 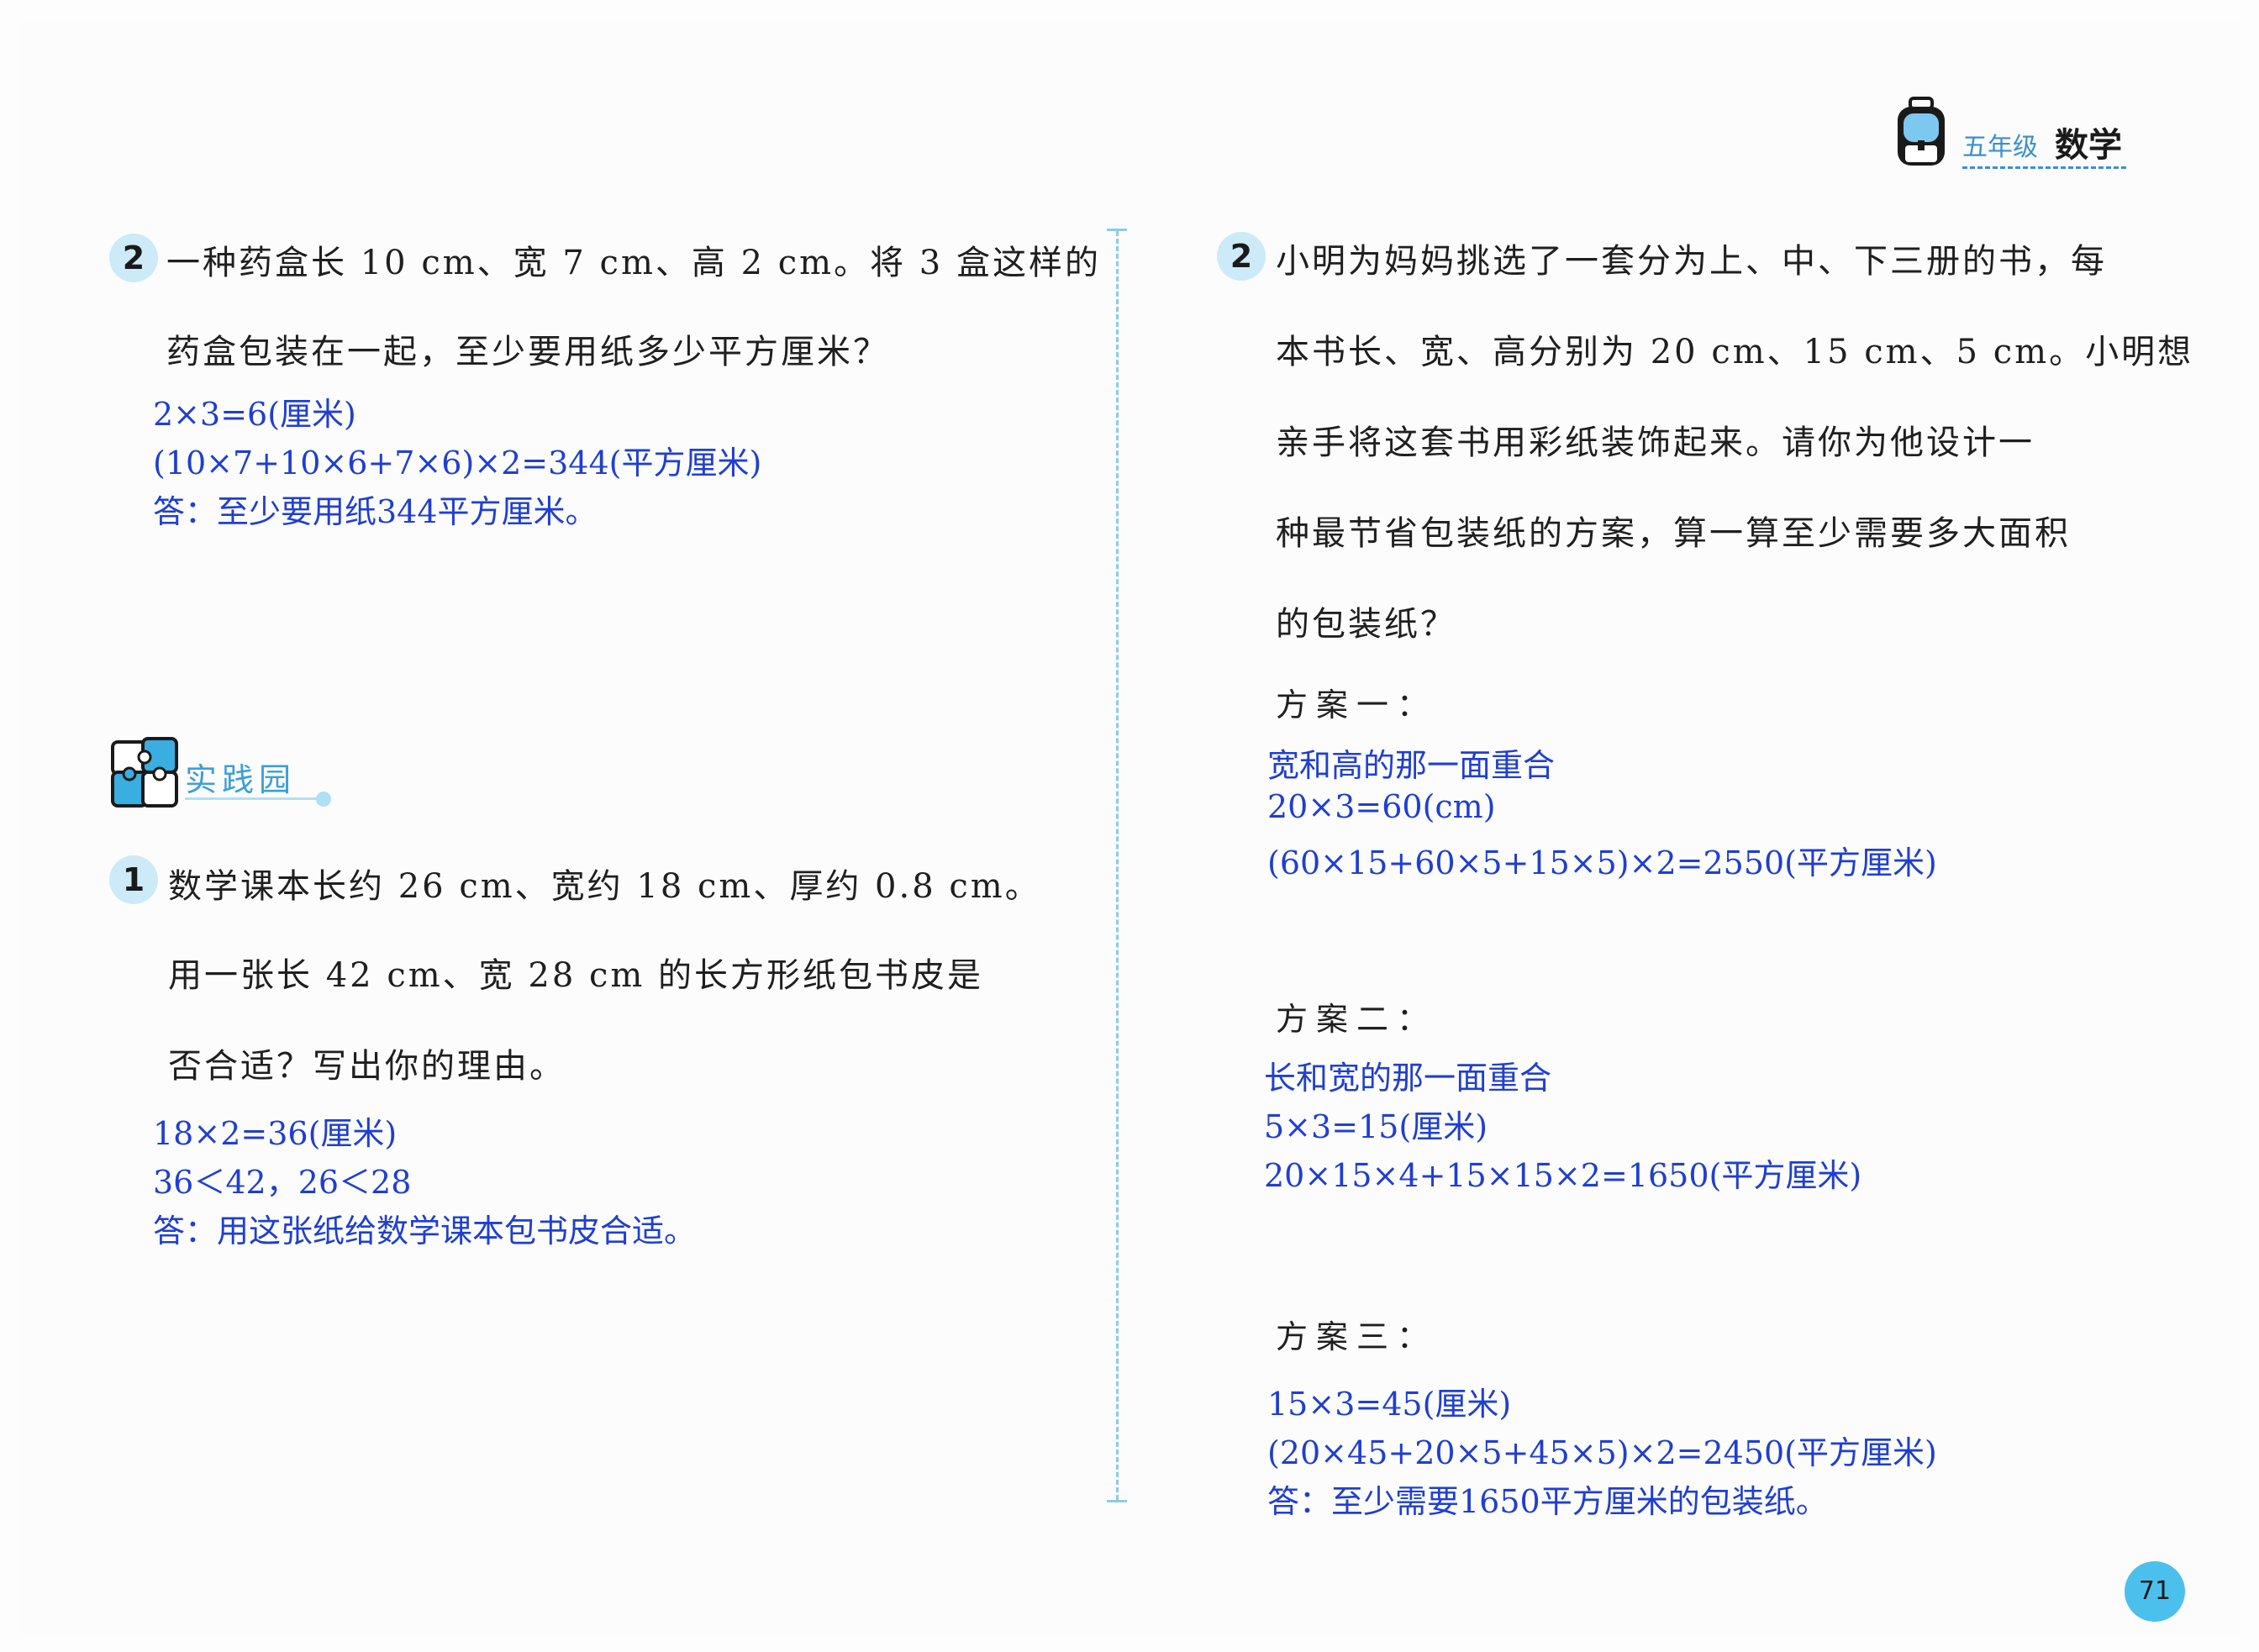 I want to click on header-rule, so click(x=2044, y=168).